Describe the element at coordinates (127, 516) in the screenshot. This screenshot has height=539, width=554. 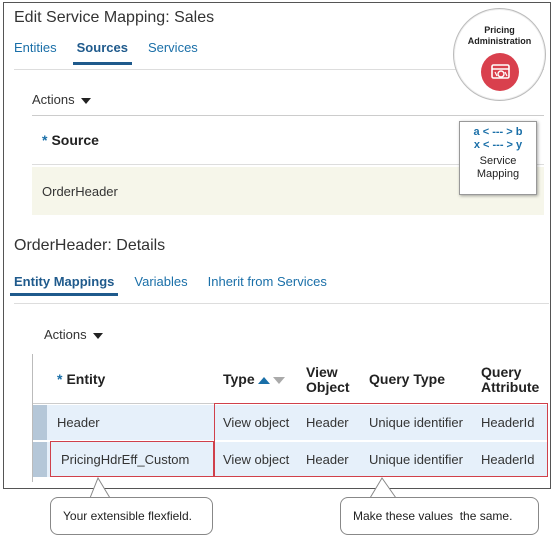
I see `callout-flexfield-text: Your extensible flexfield.` at that location.